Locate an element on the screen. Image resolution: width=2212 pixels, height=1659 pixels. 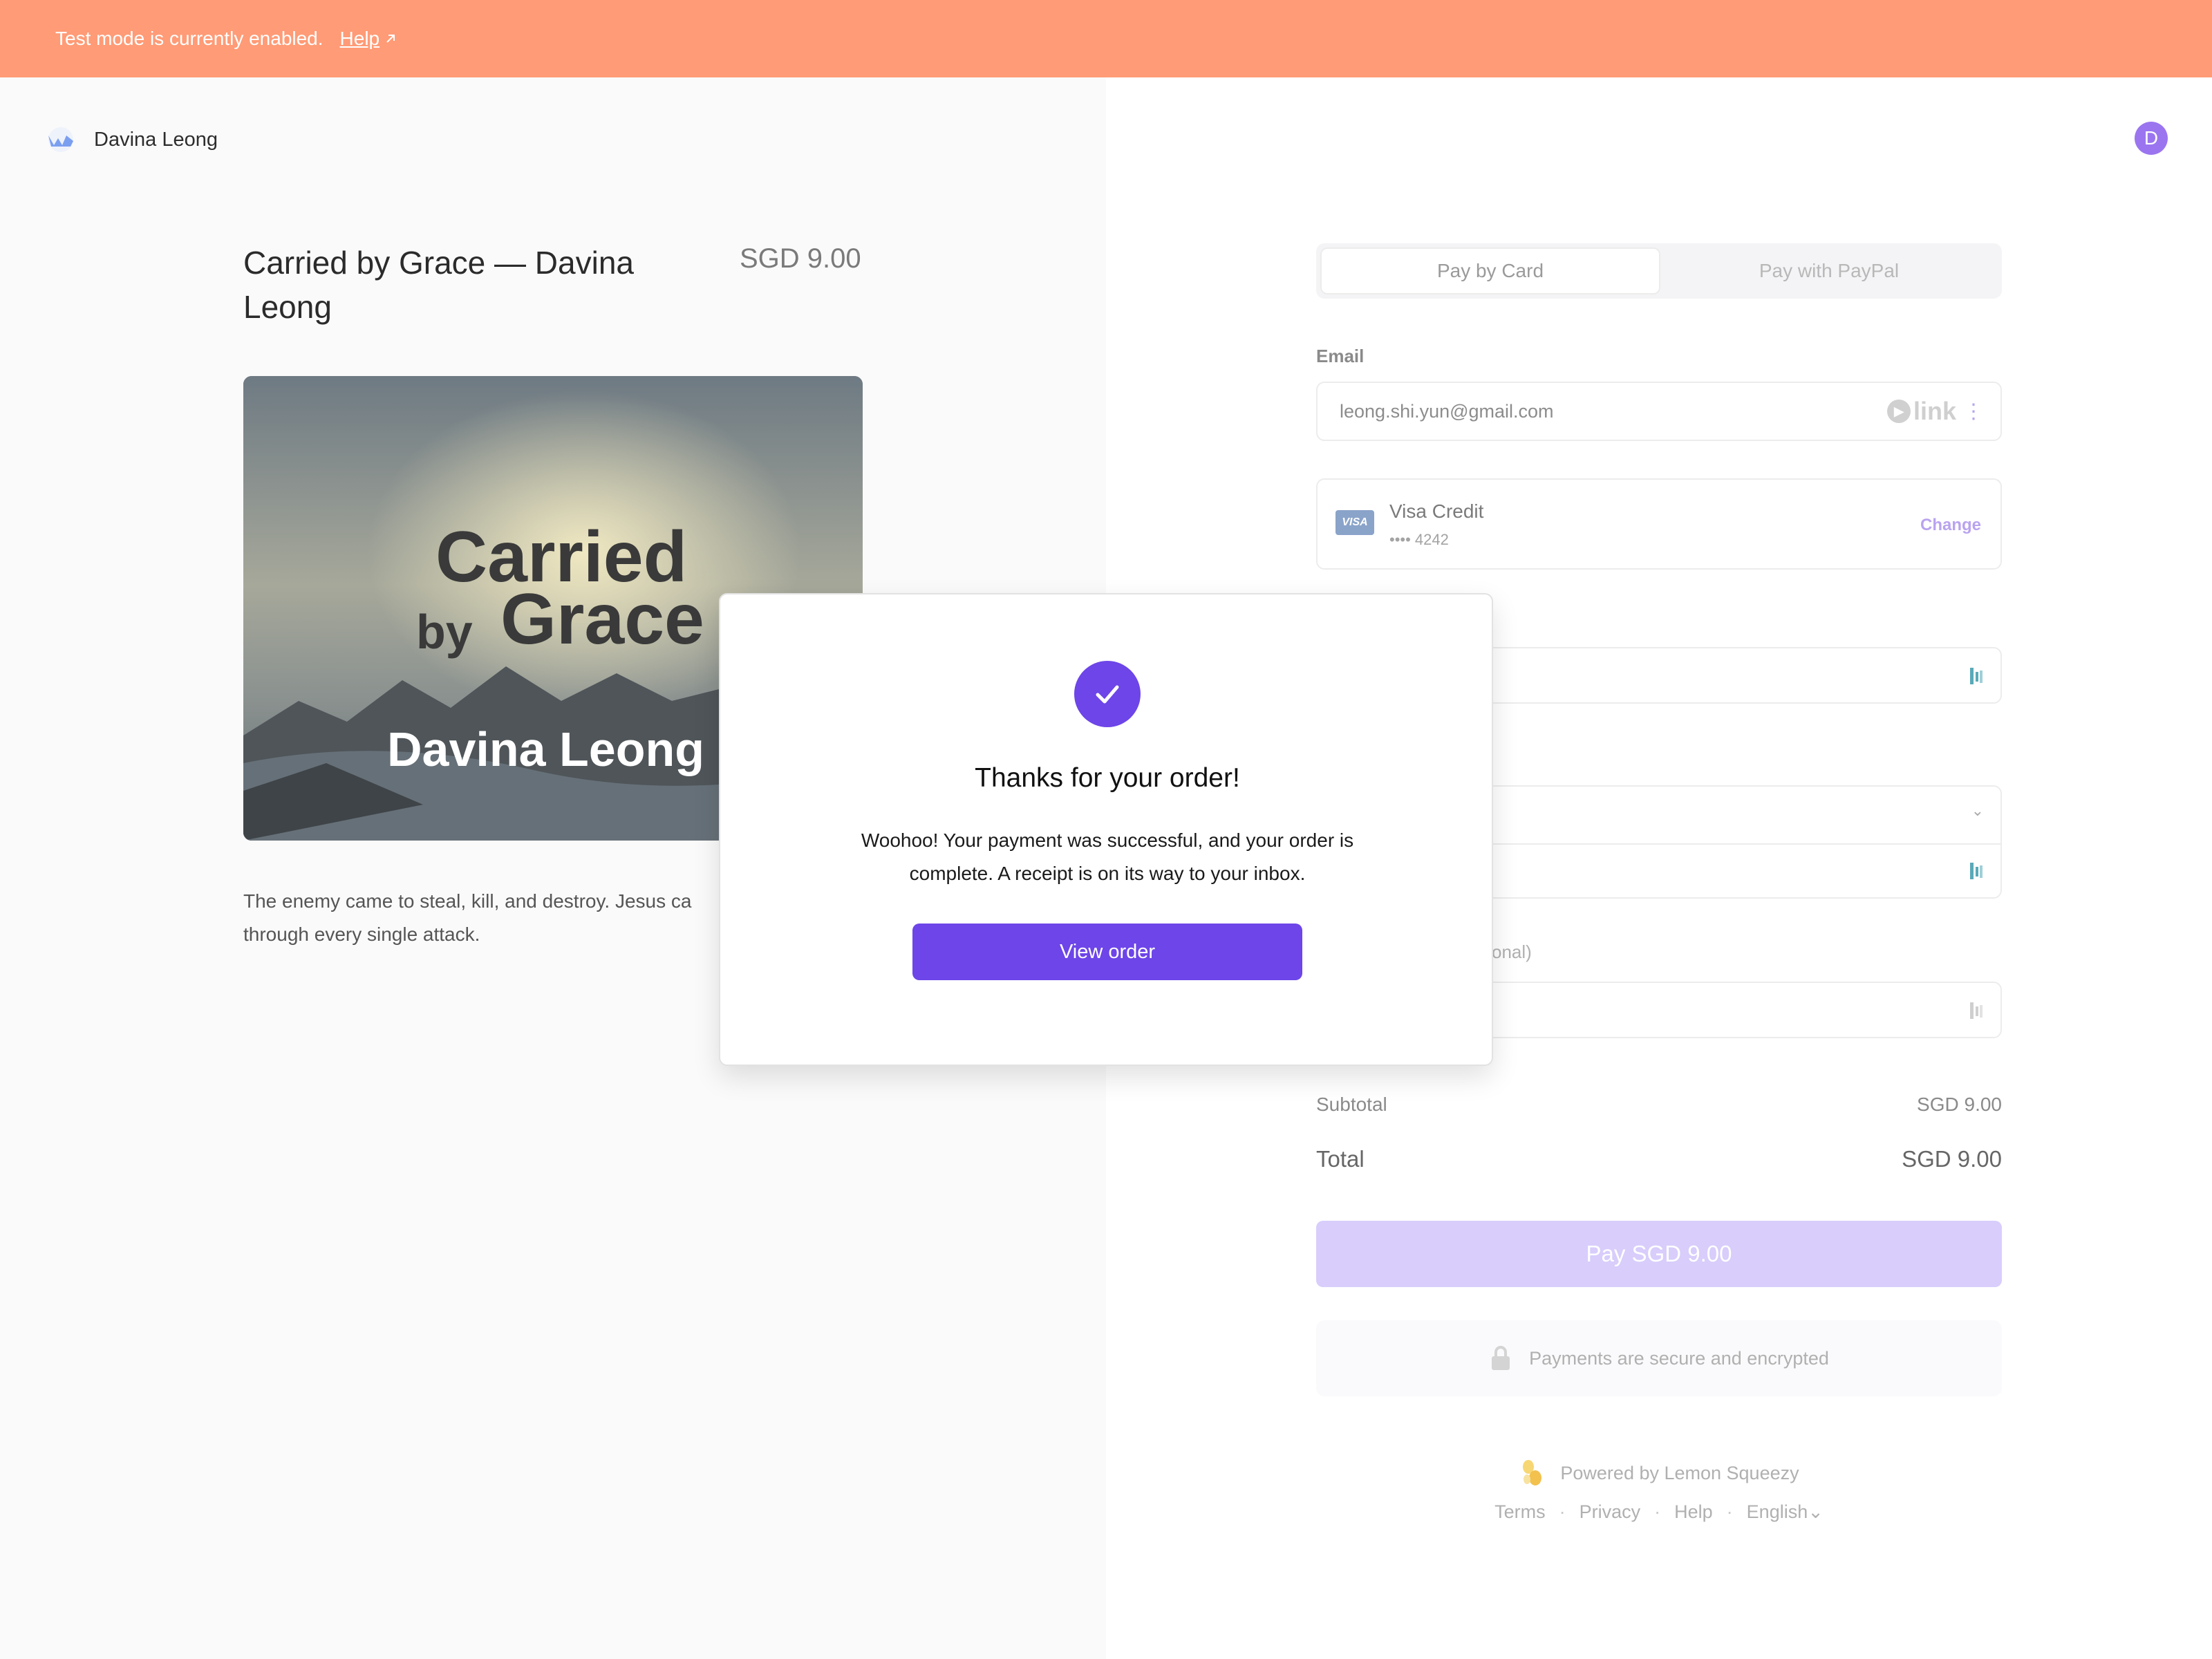
subtotal-value: SGD 9.00 is located at coordinates (1960, 1104).